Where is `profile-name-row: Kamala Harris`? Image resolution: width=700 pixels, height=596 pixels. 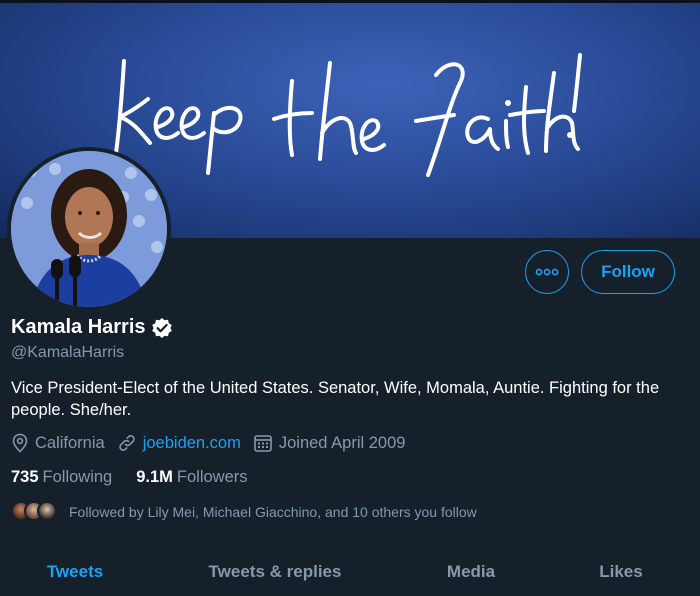
profile-name-row: Kamala Harris is located at coordinates (92, 327).